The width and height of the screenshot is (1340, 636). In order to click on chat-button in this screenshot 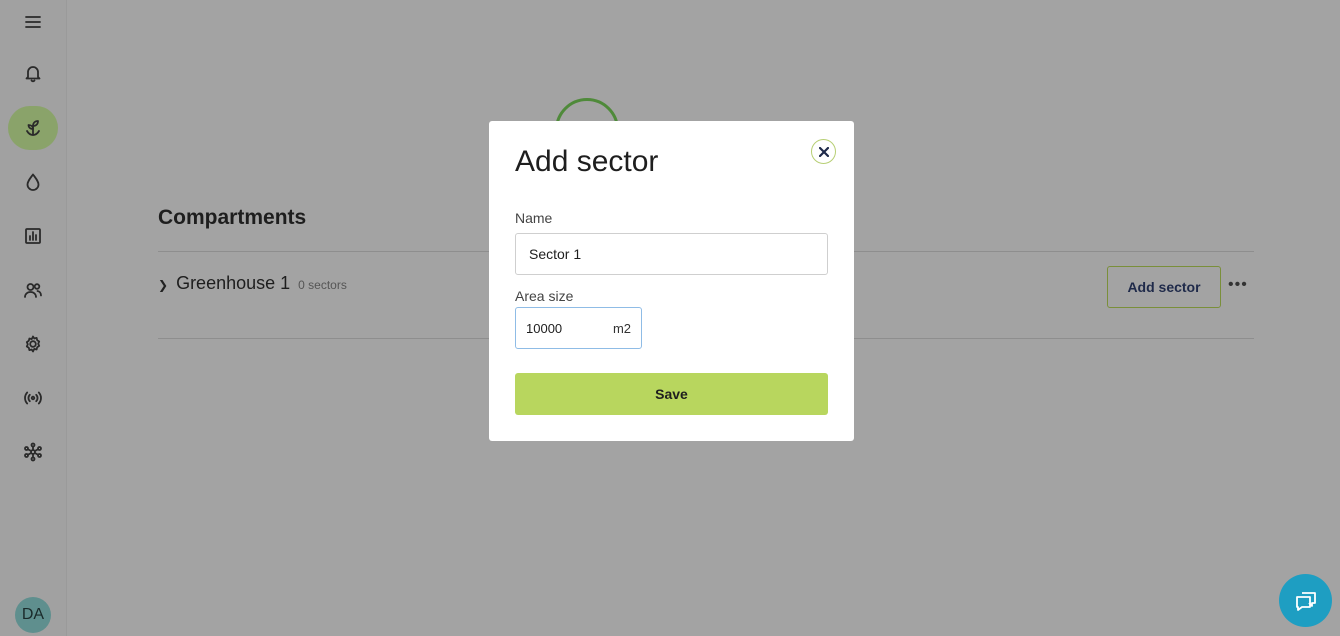, I will do `click(1305, 600)`.